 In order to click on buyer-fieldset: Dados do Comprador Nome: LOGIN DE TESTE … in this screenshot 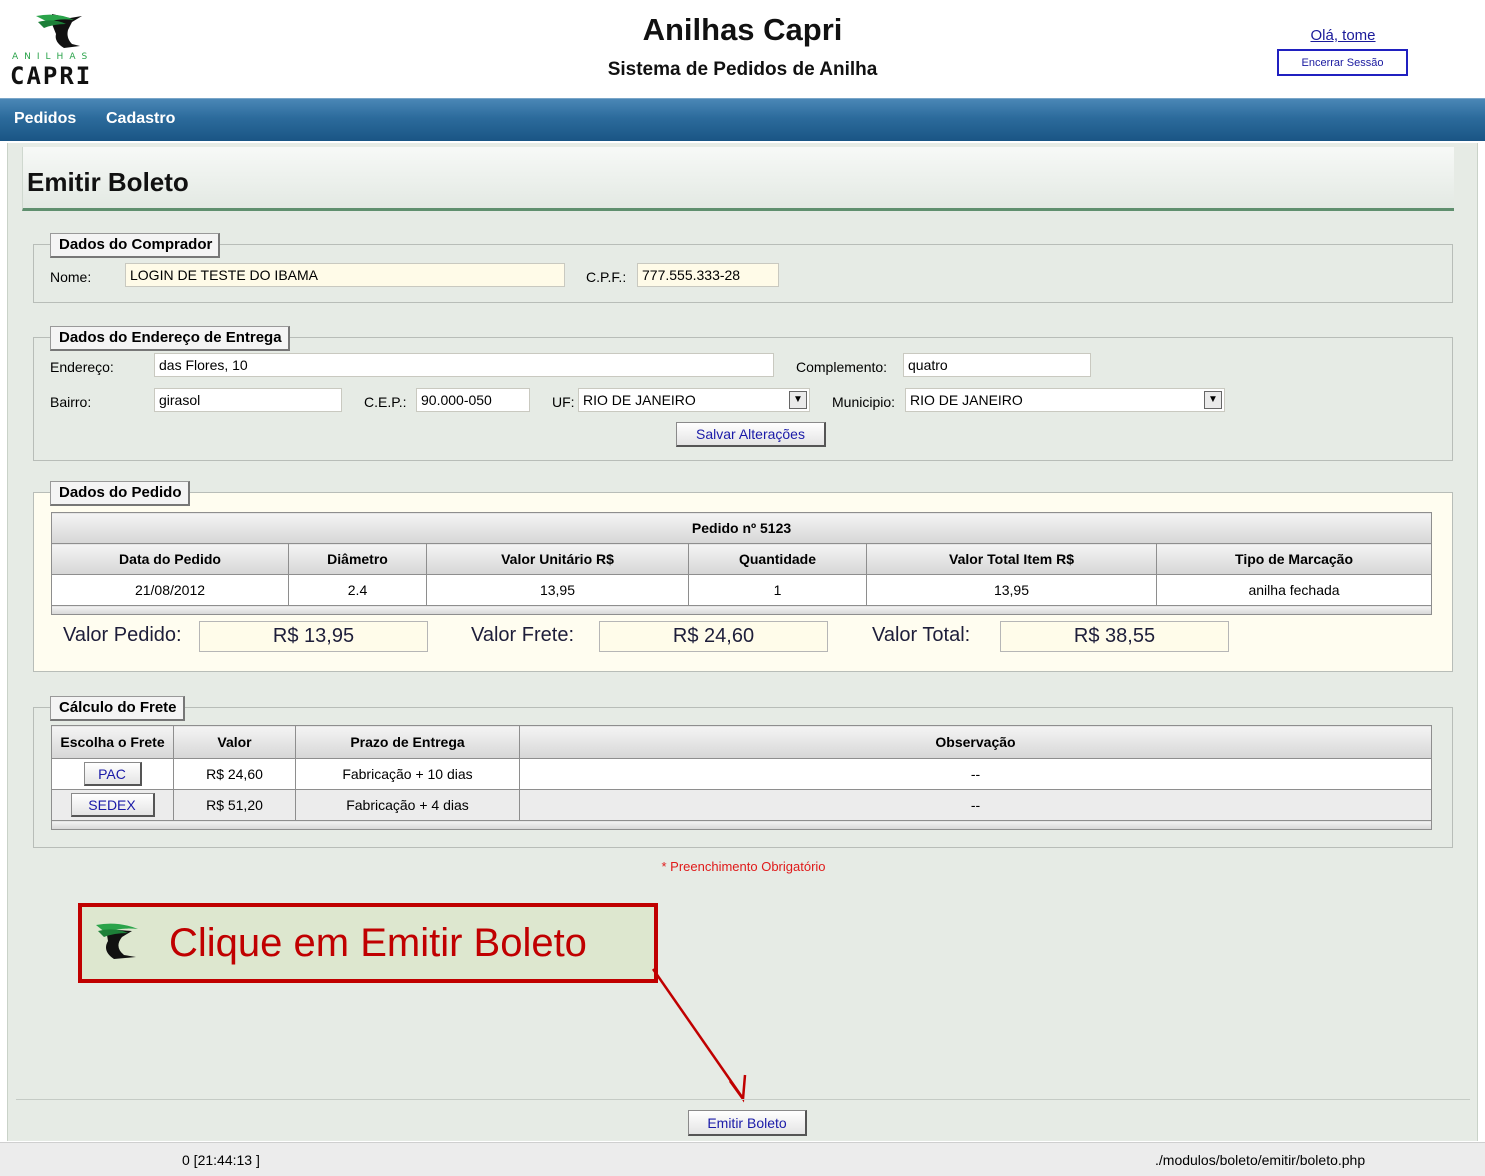, I will do `click(743, 268)`.